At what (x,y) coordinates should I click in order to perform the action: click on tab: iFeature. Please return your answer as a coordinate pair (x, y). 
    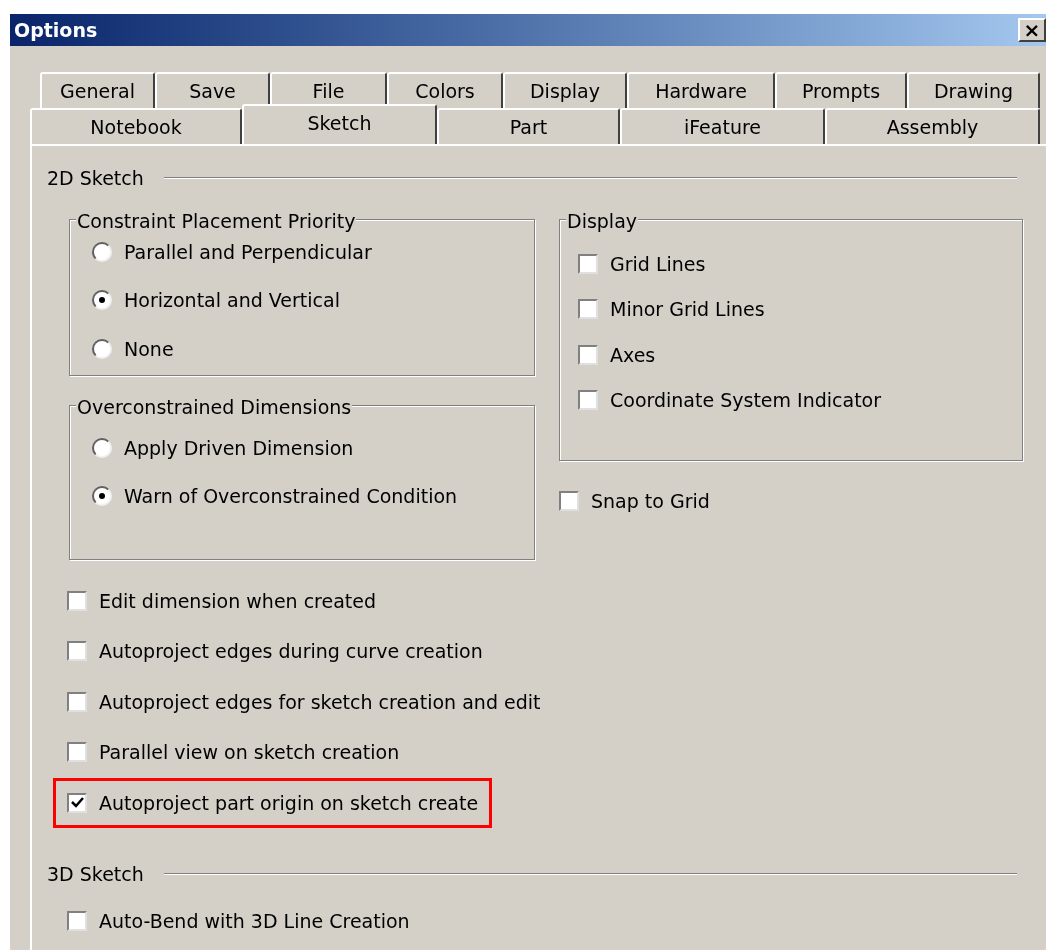
    Looking at the image, I should click on (722, 126).